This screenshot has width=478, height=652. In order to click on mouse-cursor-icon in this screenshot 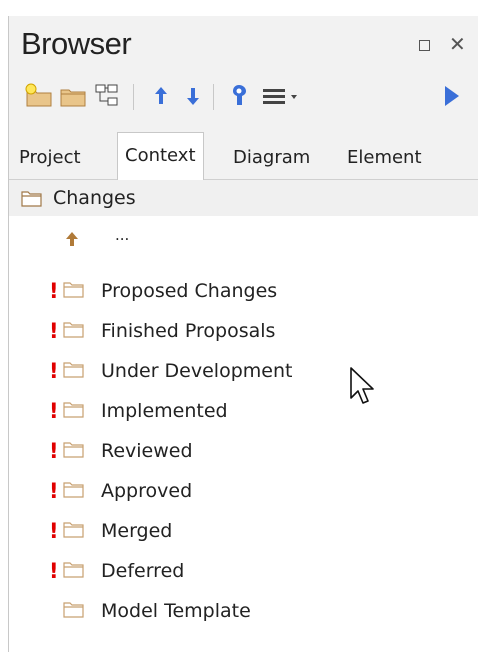, I will do `click(362, 385)`.